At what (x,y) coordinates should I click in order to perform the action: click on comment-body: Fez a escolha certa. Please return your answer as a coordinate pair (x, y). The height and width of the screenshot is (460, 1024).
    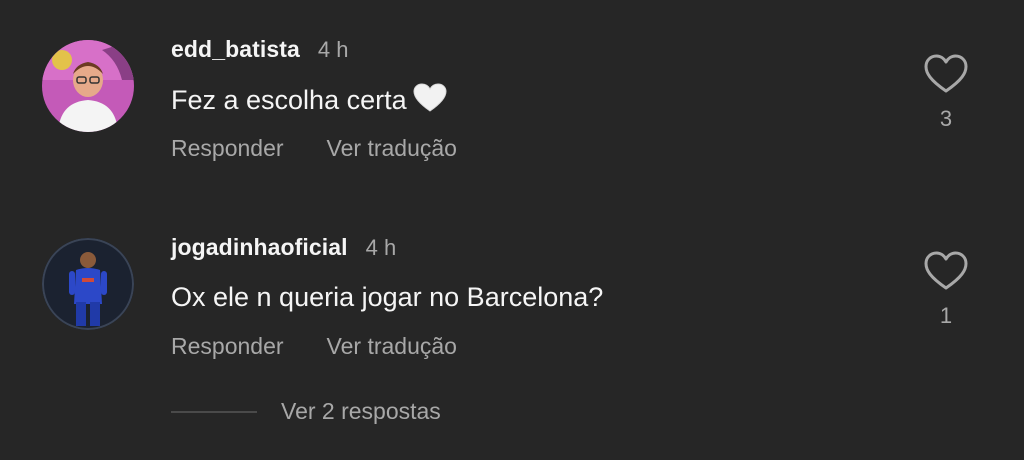
    Looking at the image, I should click on (289, 100).